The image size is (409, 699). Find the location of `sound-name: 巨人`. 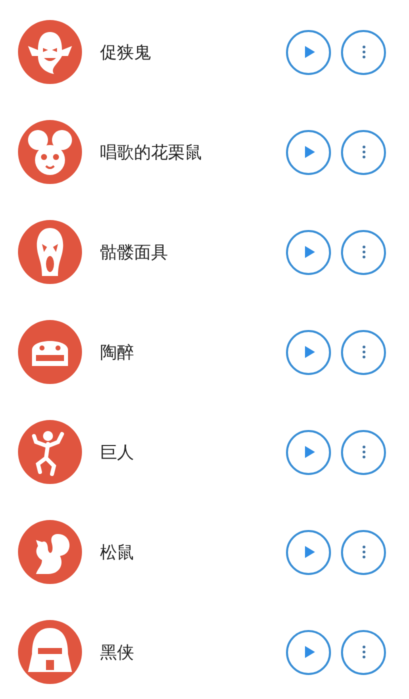

sound-name: 巨人 is located at coordinates (117, 453).